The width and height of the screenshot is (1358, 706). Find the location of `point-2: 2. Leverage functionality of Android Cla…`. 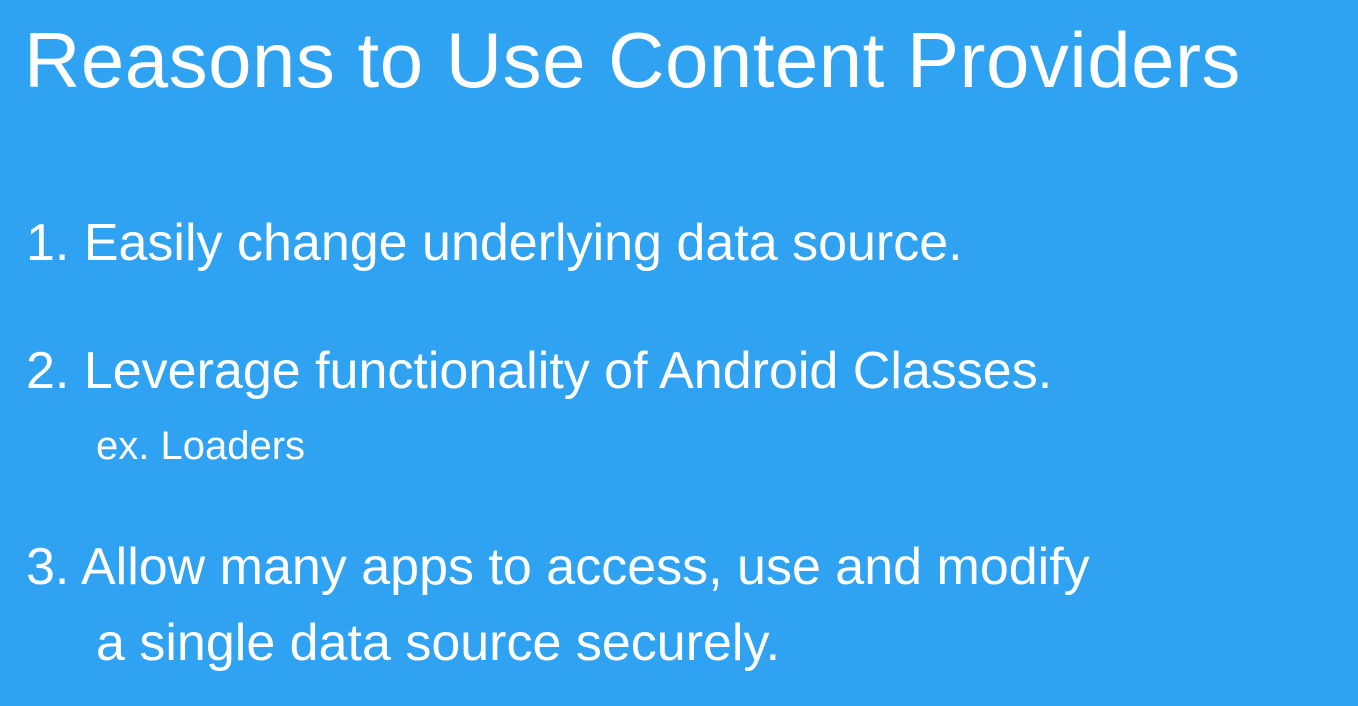

point-2: 2. Leverage functionality of Android Cla… is located at coordinates (539, 371).